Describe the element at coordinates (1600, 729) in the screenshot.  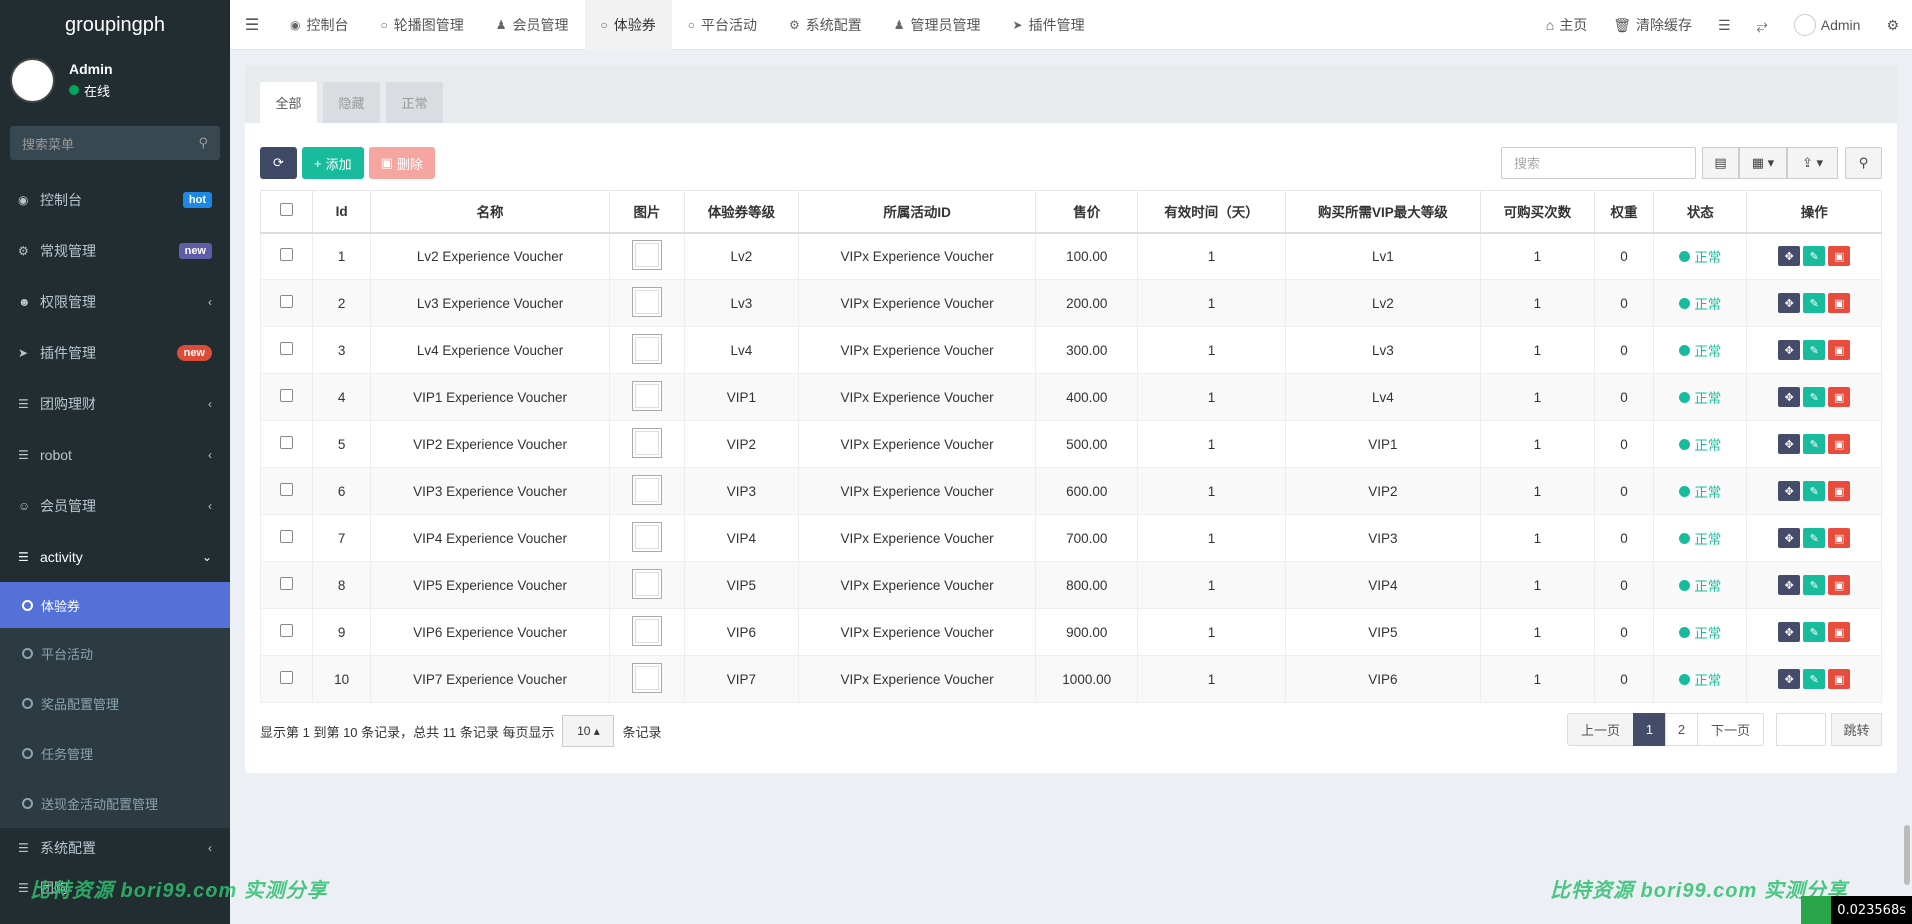
I see `prev-page-button: 上一页` at that location.